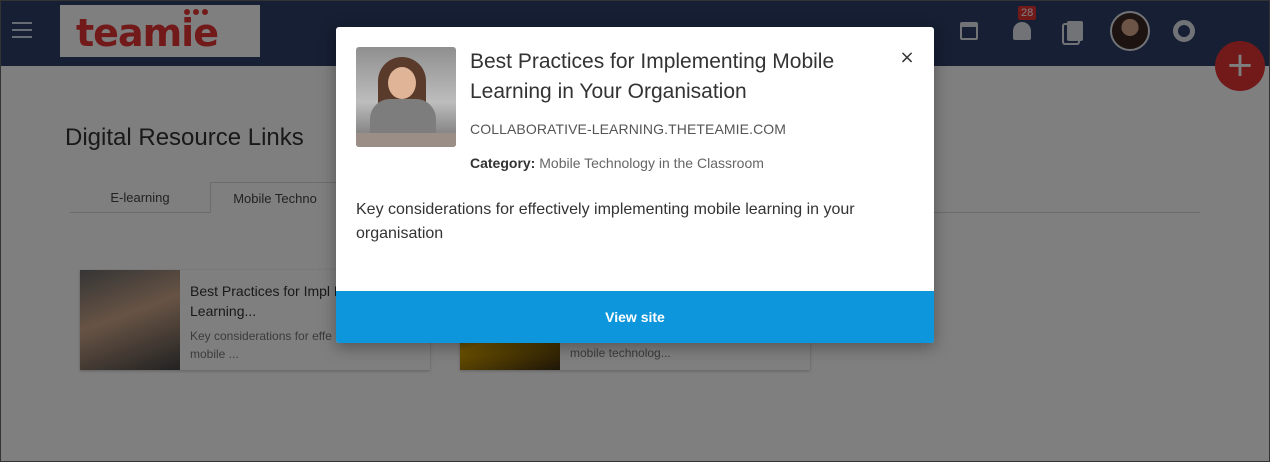 Image resolution: width=1270 pixels, height=462 pixels. What do you see at coordinates (628, 129) in the screenshot?
I see `resource-domain: COLLABORATIVE-LEARNING.THETEAMIE.COM` at bounding box center [628, 129].